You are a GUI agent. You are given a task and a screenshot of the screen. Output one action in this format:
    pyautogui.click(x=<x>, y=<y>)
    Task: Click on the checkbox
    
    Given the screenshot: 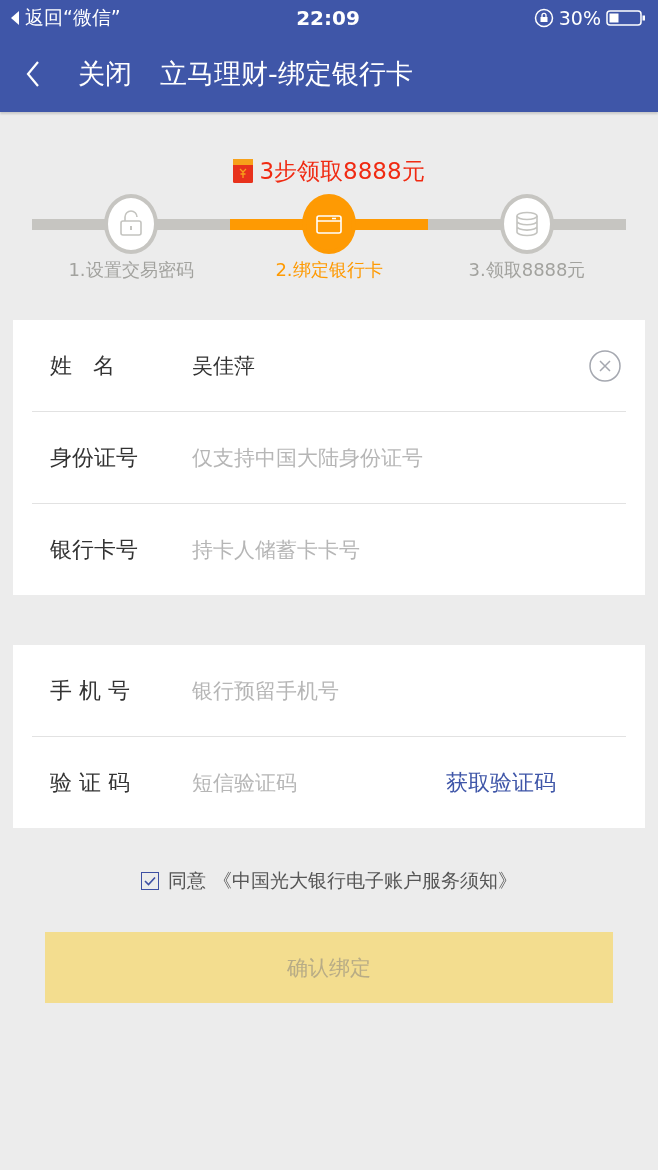 What is the action you would take?
    pyautogui.click(x=150, y=881)
    